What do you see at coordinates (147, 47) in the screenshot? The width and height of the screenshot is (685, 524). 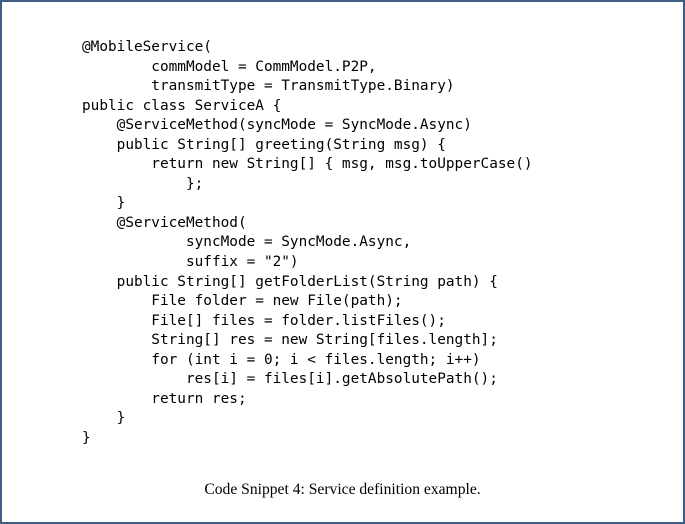 I see `code-line: @MobileService(` at bounding box center [147, 47].